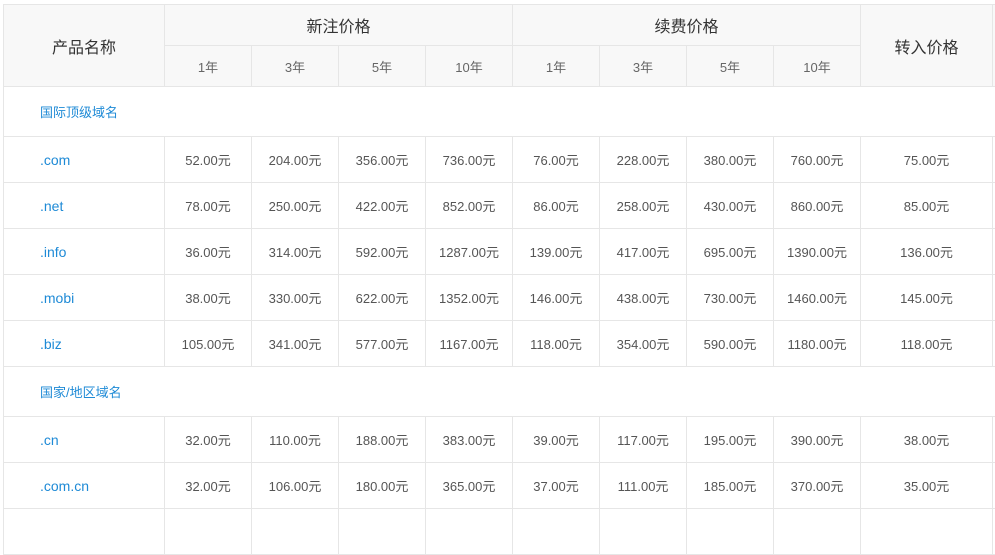 The image size is (995, 555). I want to click on domain-link: .info, so click(84, 252).